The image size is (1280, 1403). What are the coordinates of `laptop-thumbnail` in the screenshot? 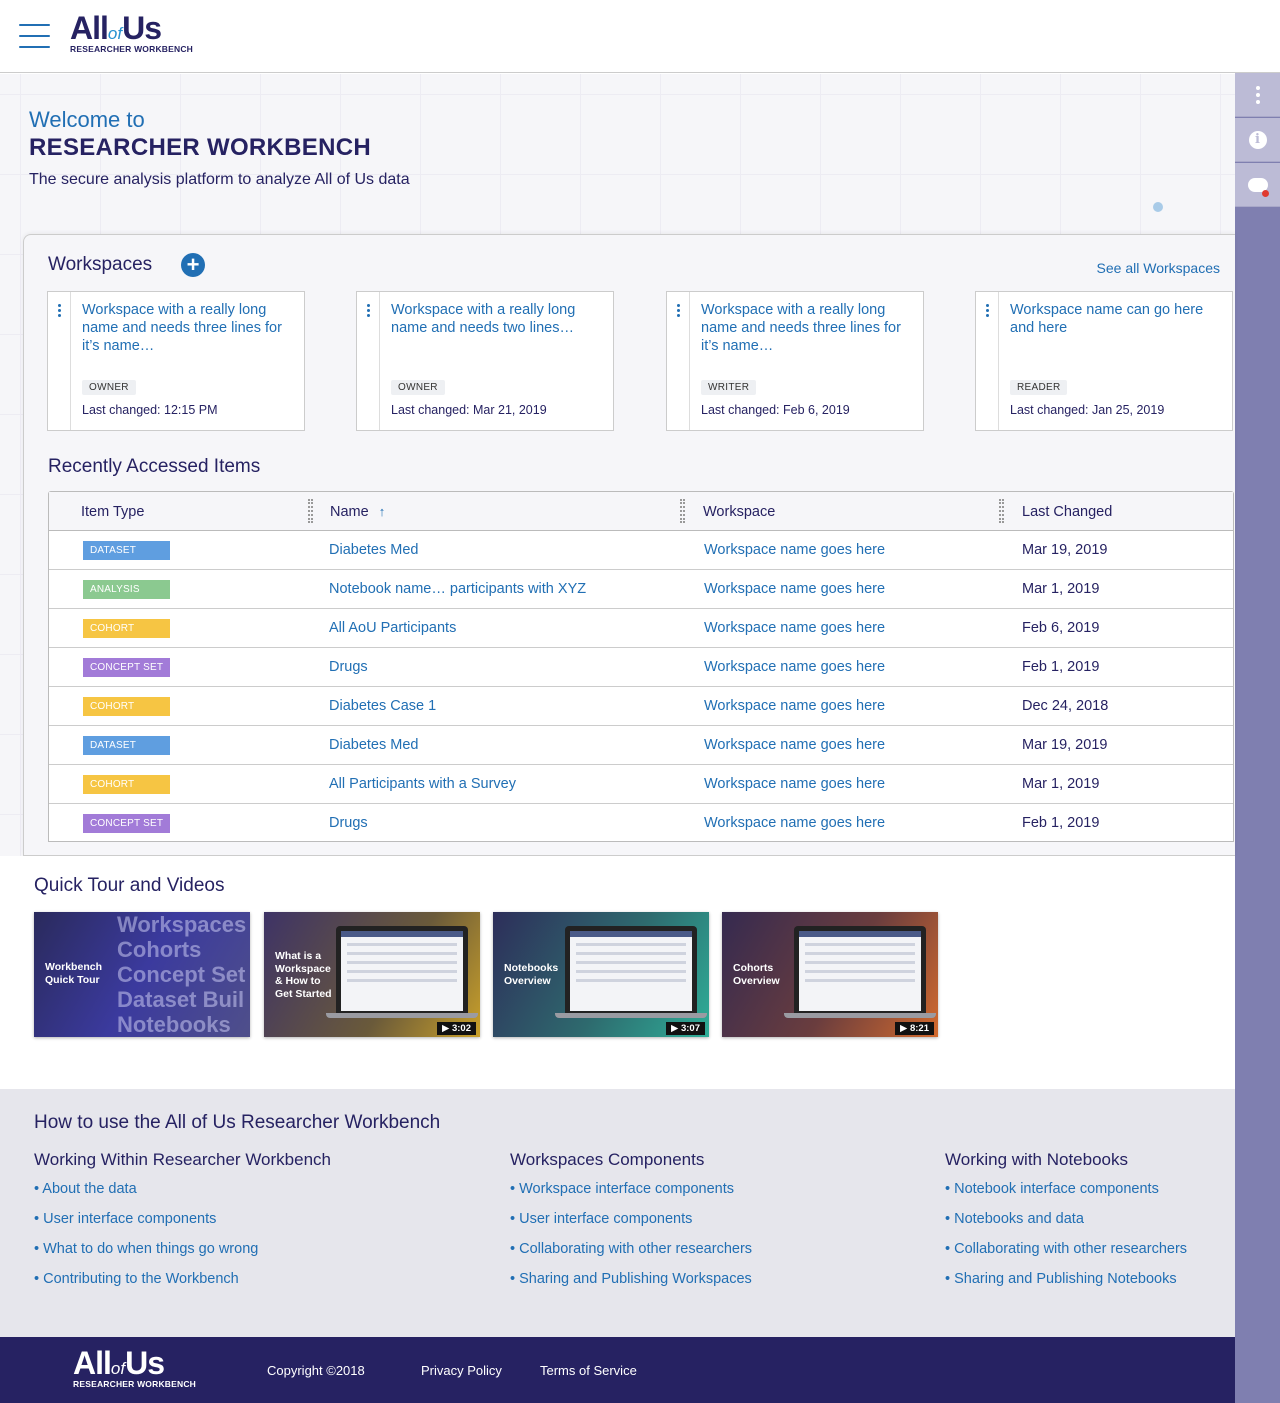 It's located at (860, 970).